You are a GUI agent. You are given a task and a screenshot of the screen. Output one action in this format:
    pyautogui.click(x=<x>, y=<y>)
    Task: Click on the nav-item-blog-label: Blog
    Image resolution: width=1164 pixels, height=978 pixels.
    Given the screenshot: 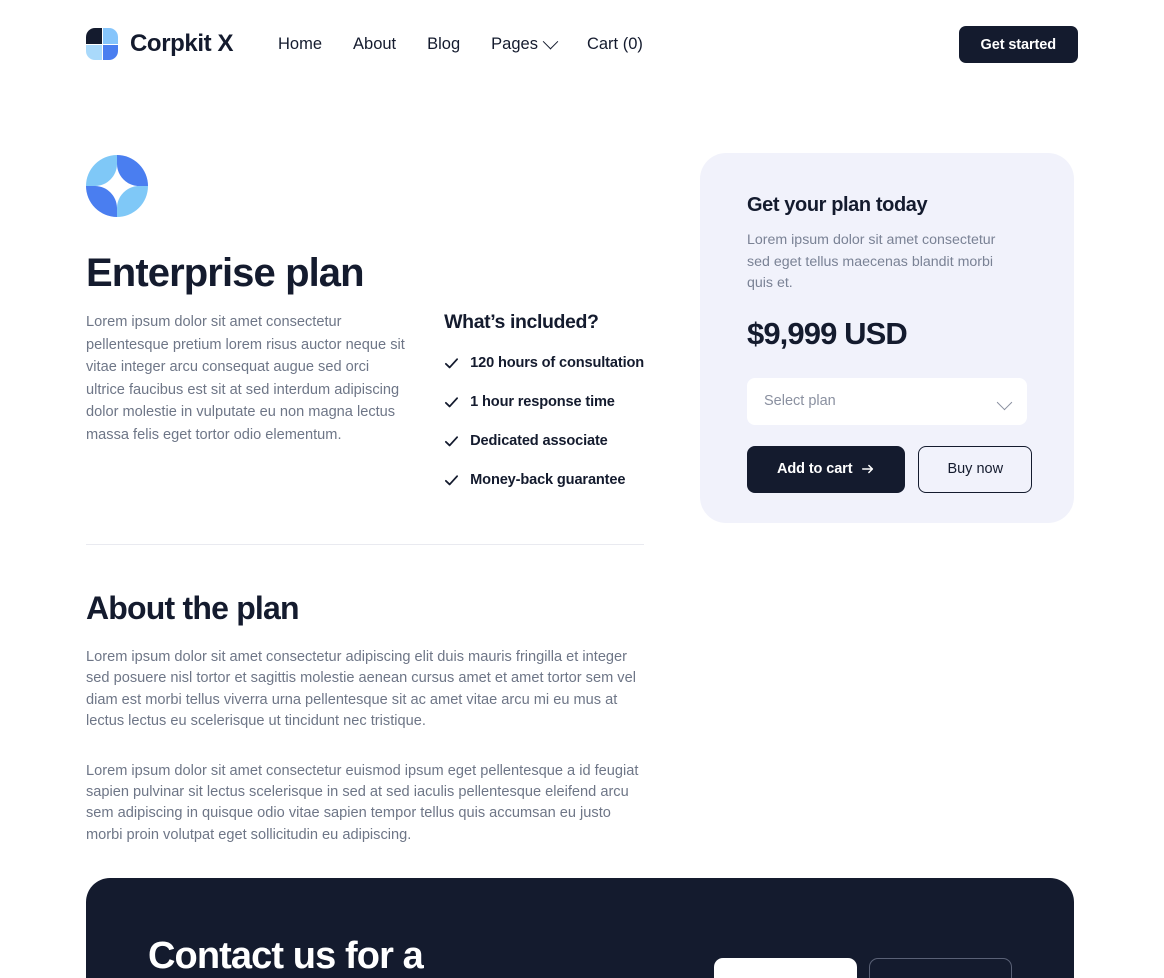 What is the action you would take?
    pyautogui.click(x=444, y=44)
    